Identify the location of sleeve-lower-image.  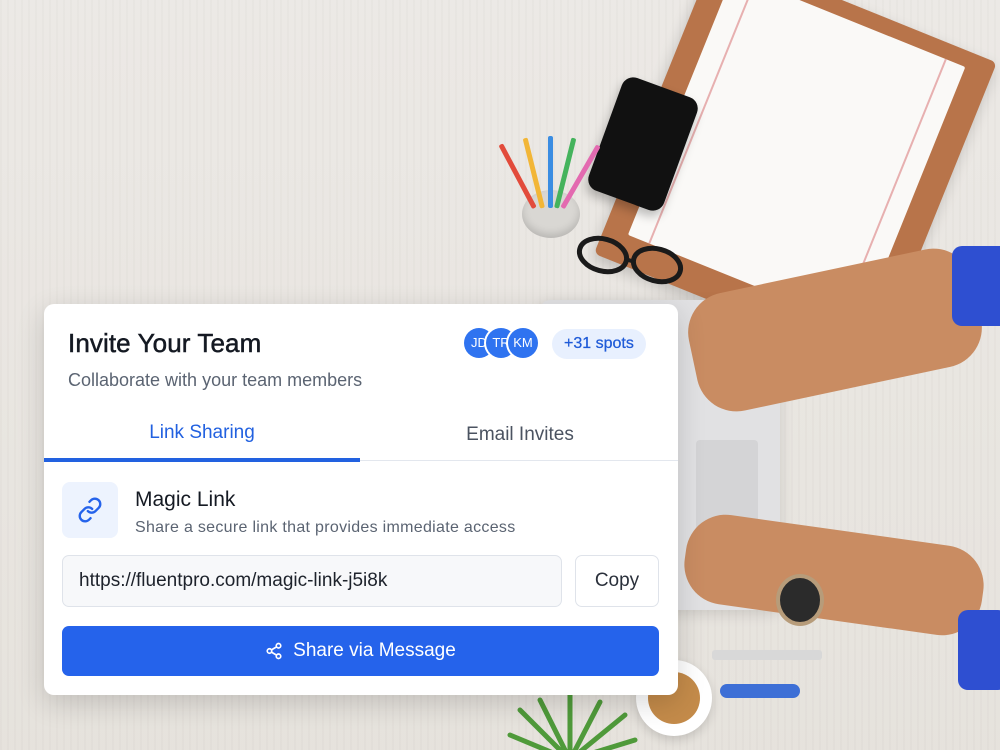
(979, 650).